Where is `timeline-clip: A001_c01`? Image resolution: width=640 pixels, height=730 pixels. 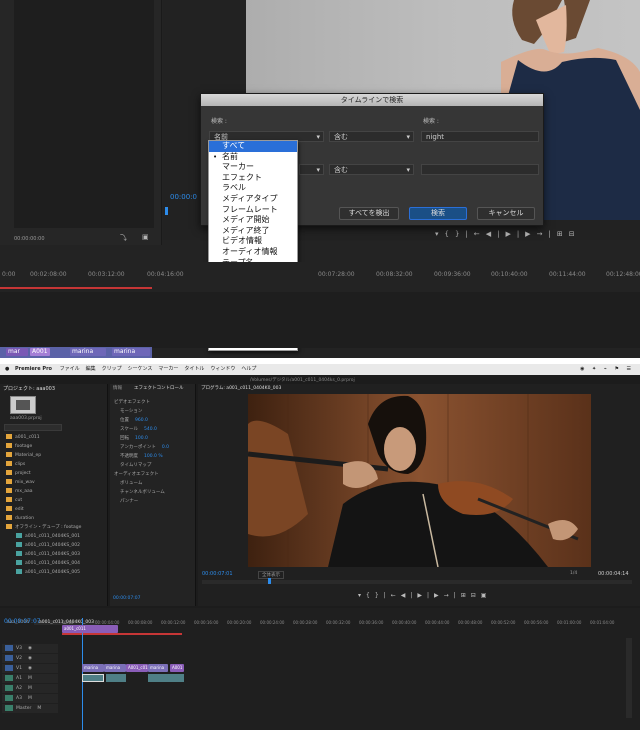
timeline-clip: A001_c01 is located at coordinates (137, 668).